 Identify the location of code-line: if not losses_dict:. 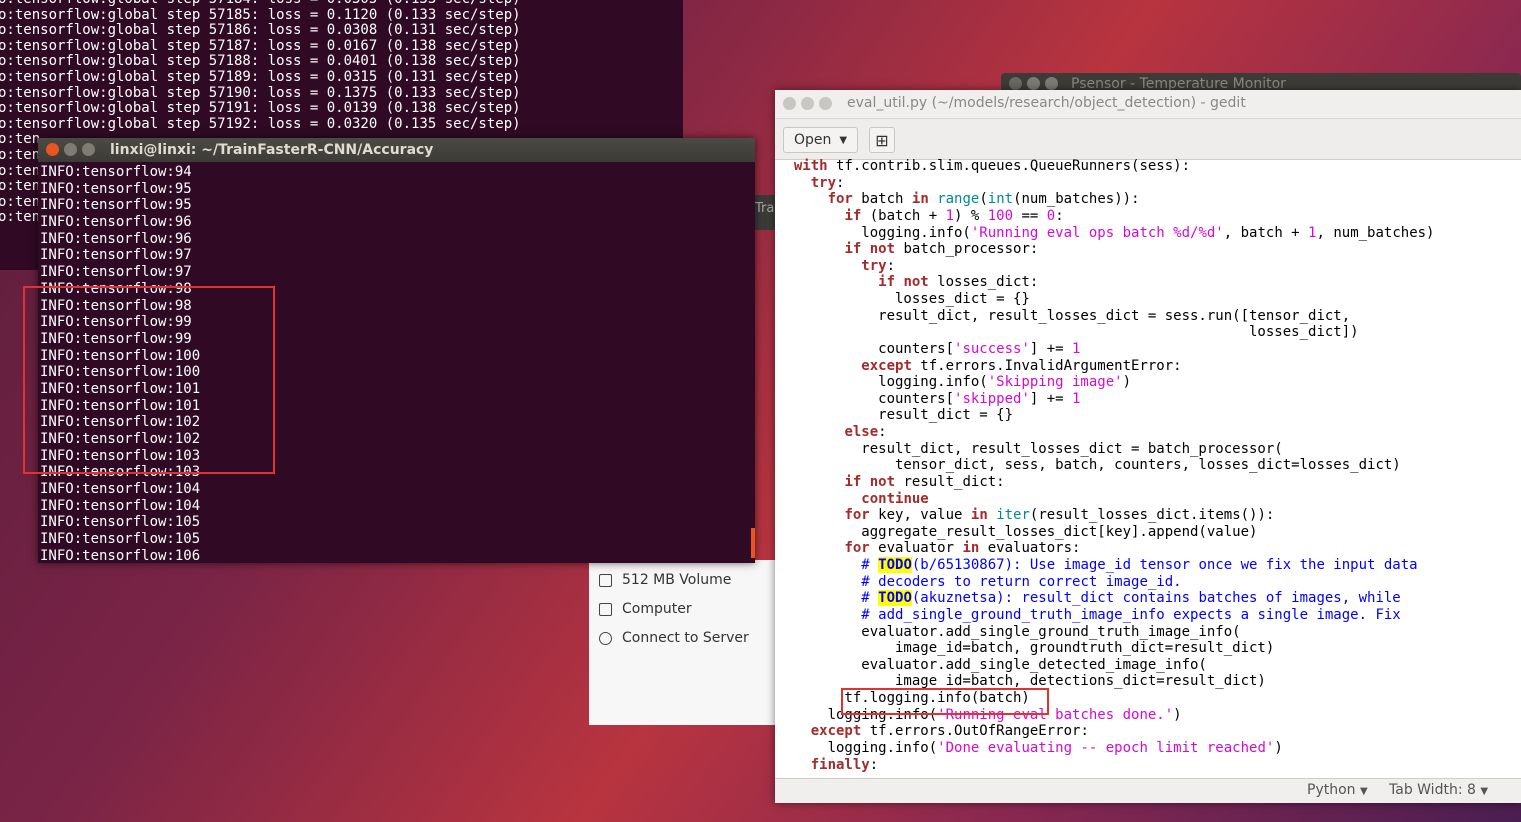
(958, 282).